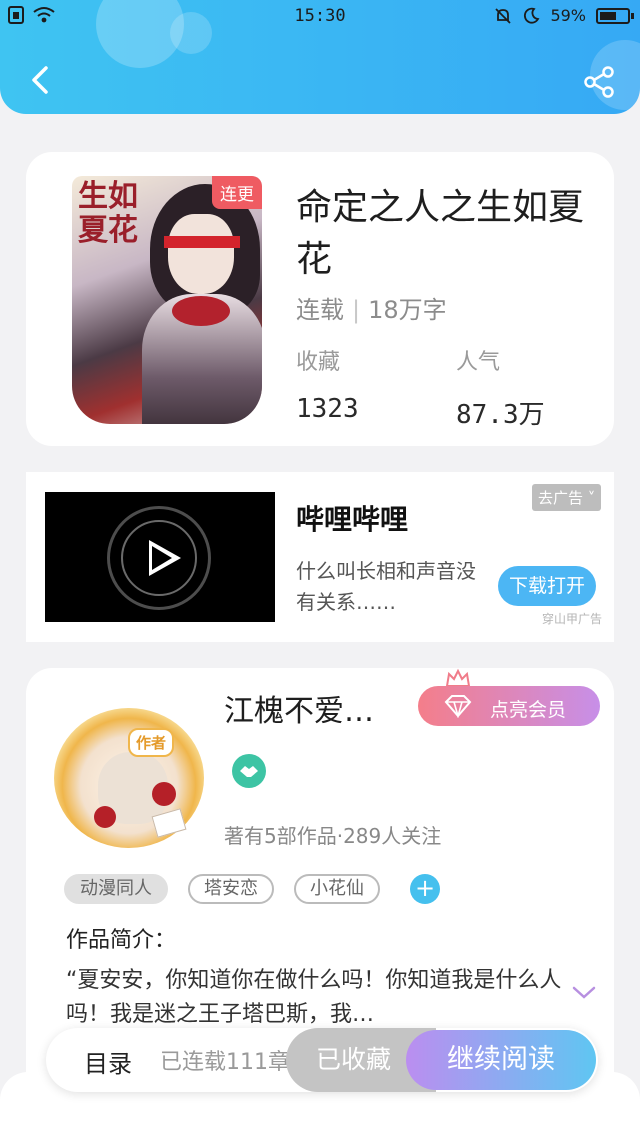 This screenshot has height=1138, width=640. Describe the element at coordinates (327, 409) in the screenshot. I see `favorites-value: 1323` at that location.